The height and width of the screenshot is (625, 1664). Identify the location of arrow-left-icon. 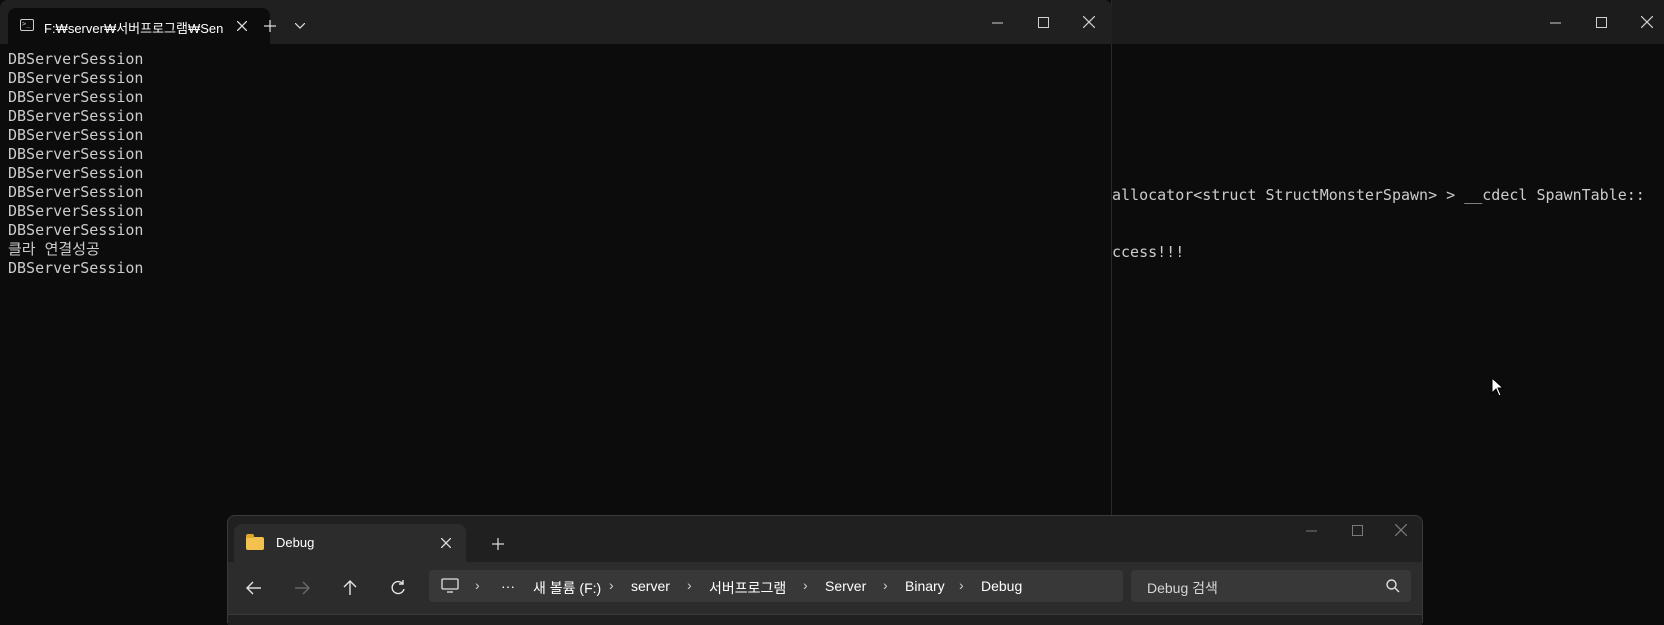
(253, 588).